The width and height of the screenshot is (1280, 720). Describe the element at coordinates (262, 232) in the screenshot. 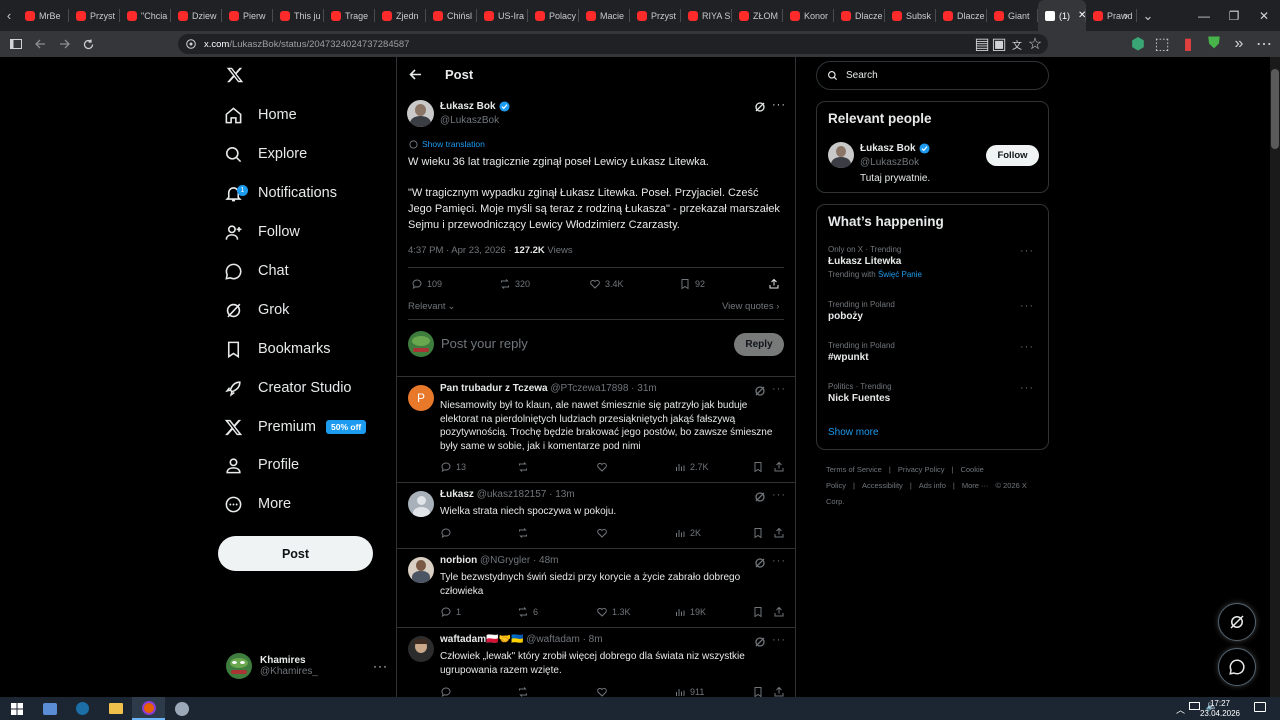

I see `nav-follow: Follow` at that location.